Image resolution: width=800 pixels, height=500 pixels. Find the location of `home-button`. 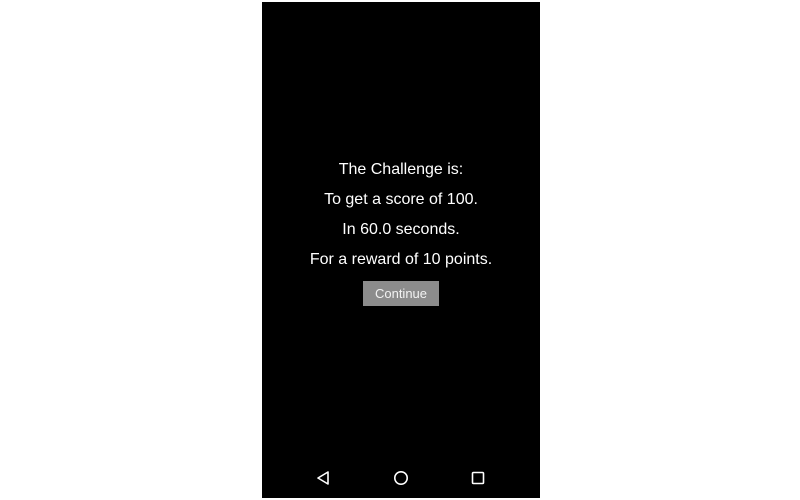

home-button is located at coordinates (401, 478).